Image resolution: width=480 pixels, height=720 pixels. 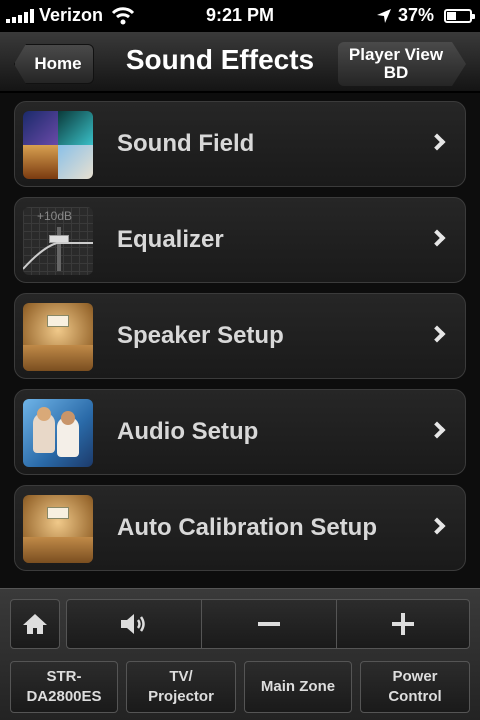 What do you see at coordinates (415, 676) in the screenshot?
I see `zone-label-line1: Power` at bounding box center [415, 676].